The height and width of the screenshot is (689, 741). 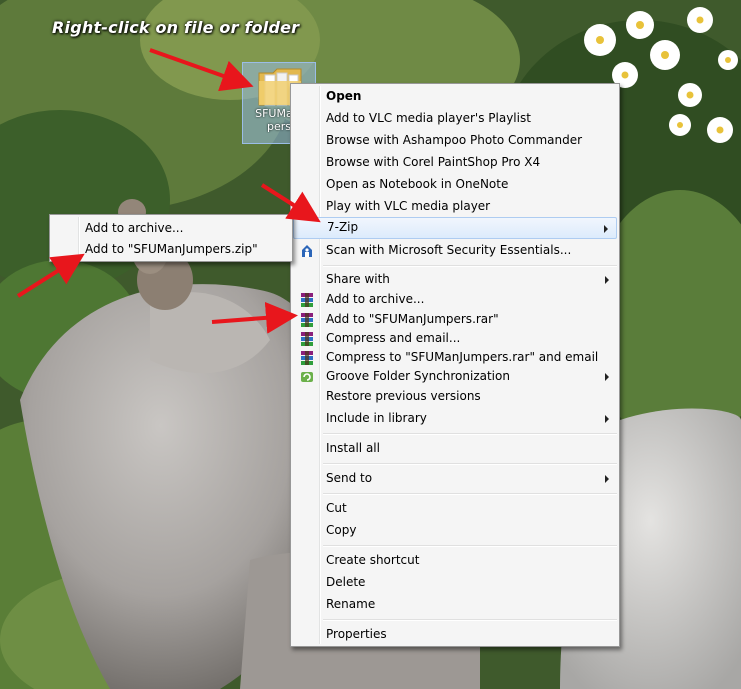 I want to click on menu-item-cut: Cut, so click(x=455, y=508).